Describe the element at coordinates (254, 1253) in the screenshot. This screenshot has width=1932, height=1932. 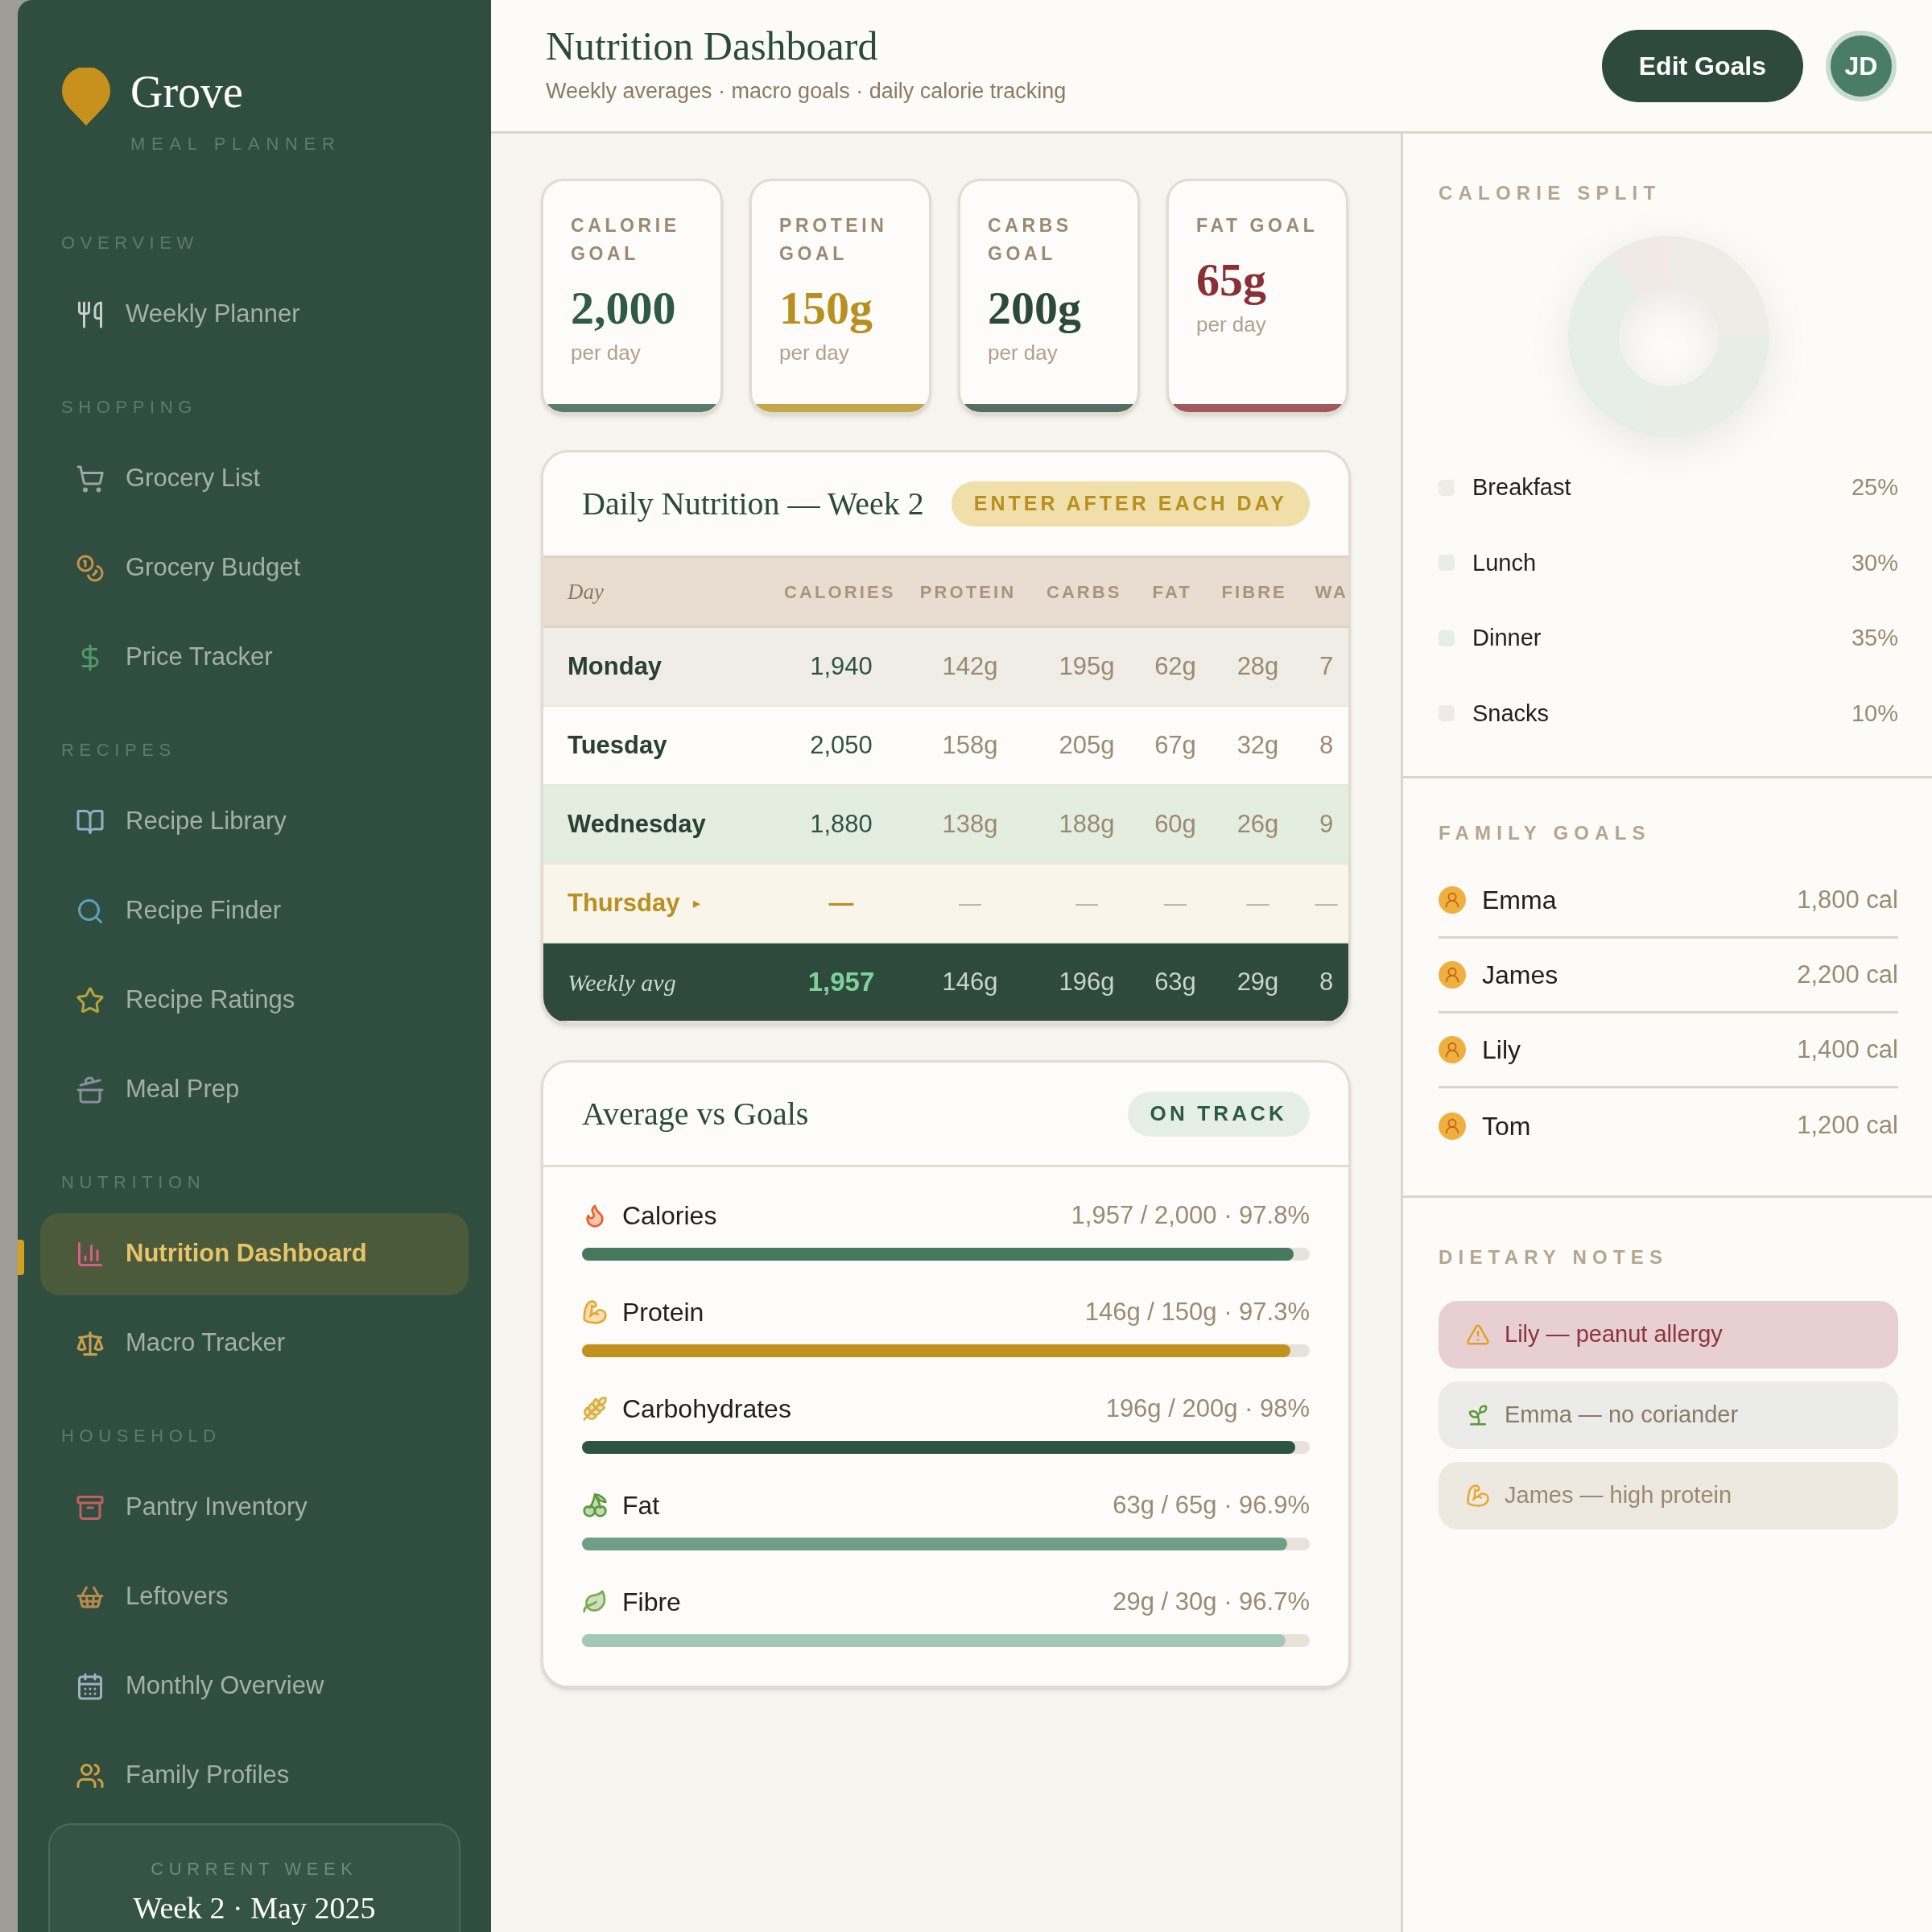
I see `nav-item: Nutrition Dashboard` at that location.